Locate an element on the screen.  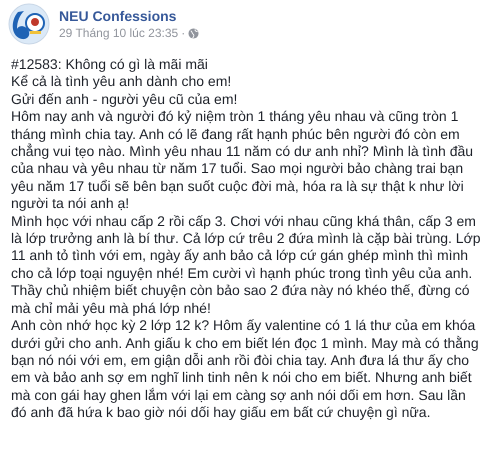
page-name-link: NEU Confessions is located at coordinates (129, 16).